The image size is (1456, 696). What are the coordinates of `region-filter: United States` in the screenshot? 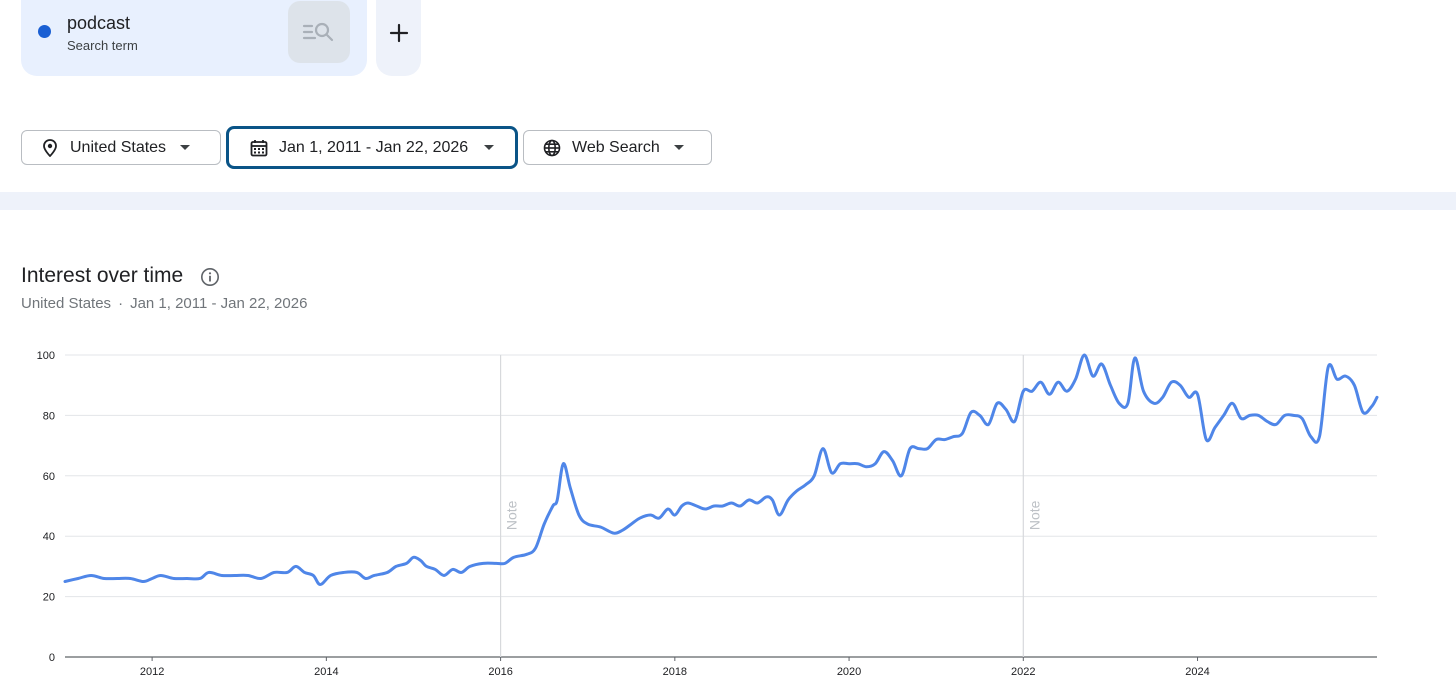 It's located at (121, 147).